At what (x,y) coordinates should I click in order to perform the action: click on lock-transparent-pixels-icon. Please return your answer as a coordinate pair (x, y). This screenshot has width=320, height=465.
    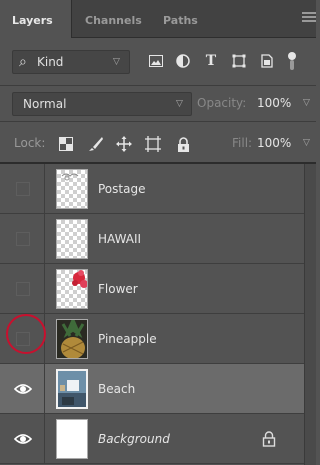
    Looking at the image, I should click on (66, 144).